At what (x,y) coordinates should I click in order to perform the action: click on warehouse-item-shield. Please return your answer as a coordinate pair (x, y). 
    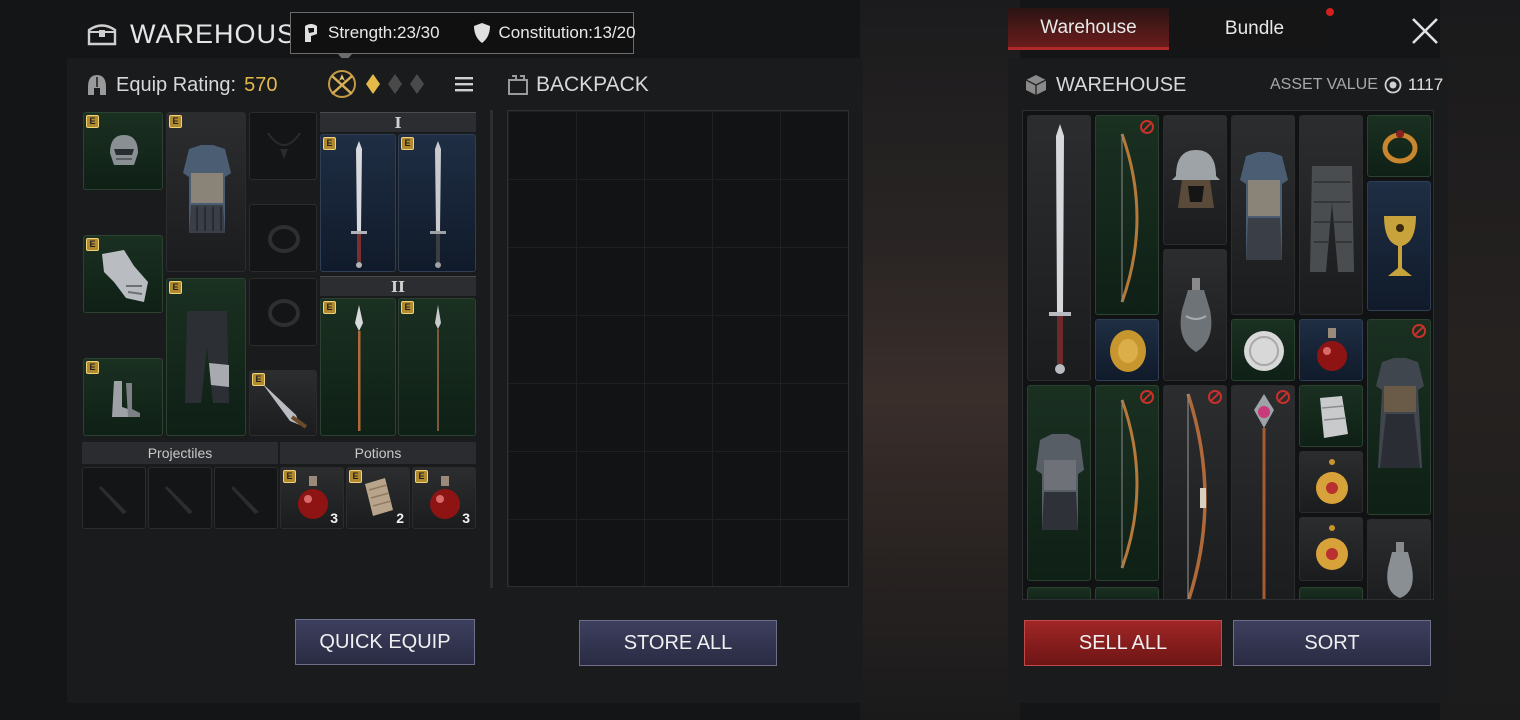
    Looking at the image, I should click on (1127, 350).